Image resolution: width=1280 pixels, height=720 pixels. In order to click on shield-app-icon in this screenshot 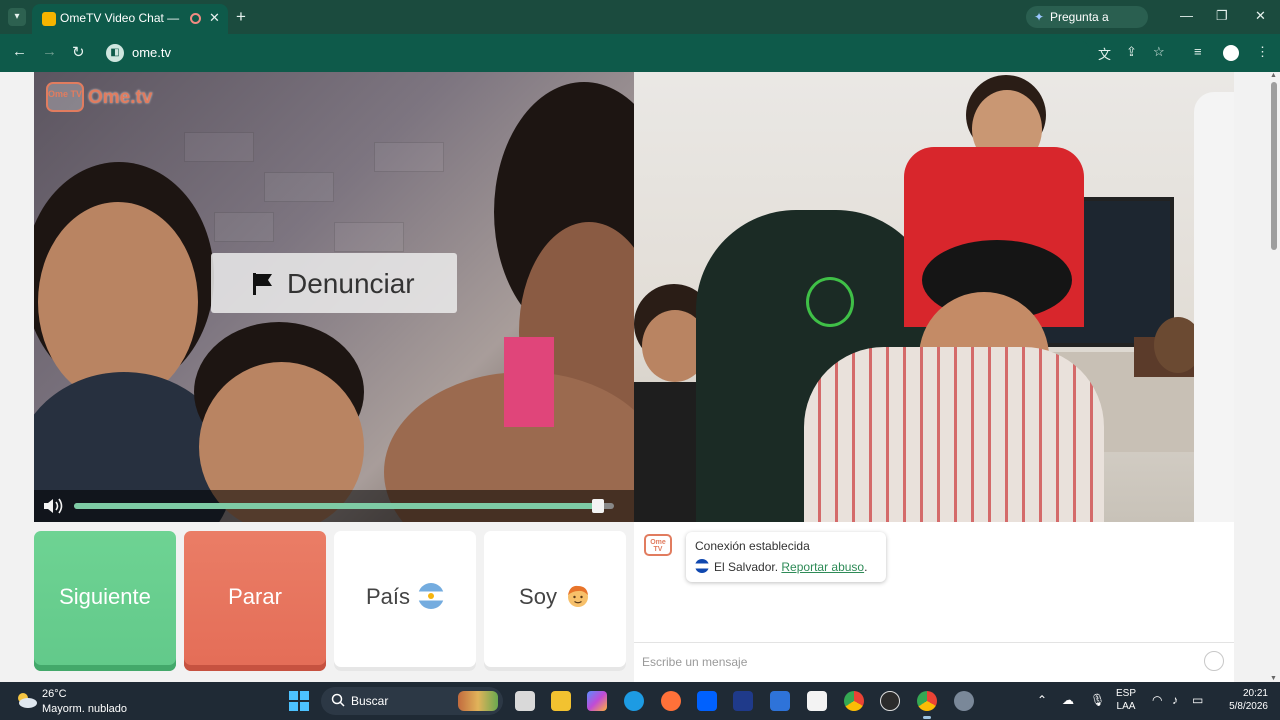, I will do `click(743, 701)`.